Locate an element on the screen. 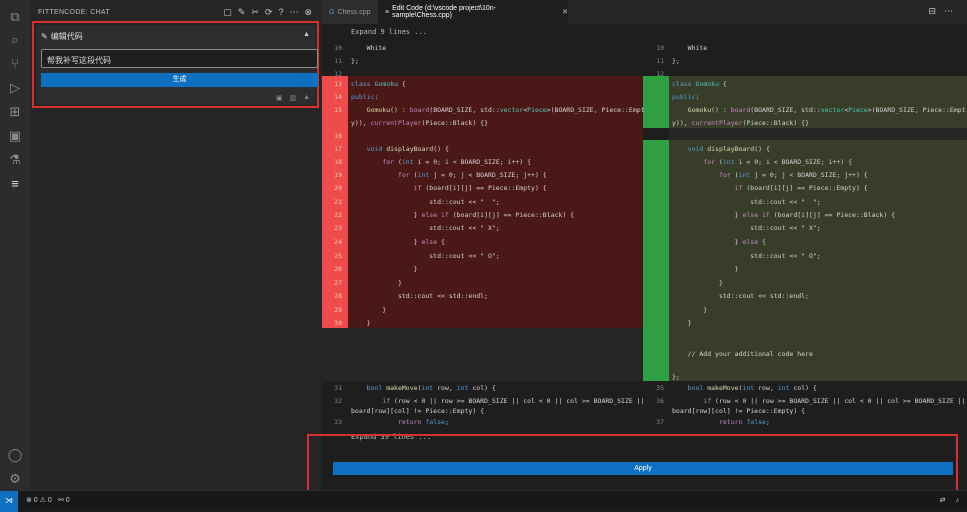 This screenshot has height=512, width=967. help-icon: ? is located at coordinates (280, 12).